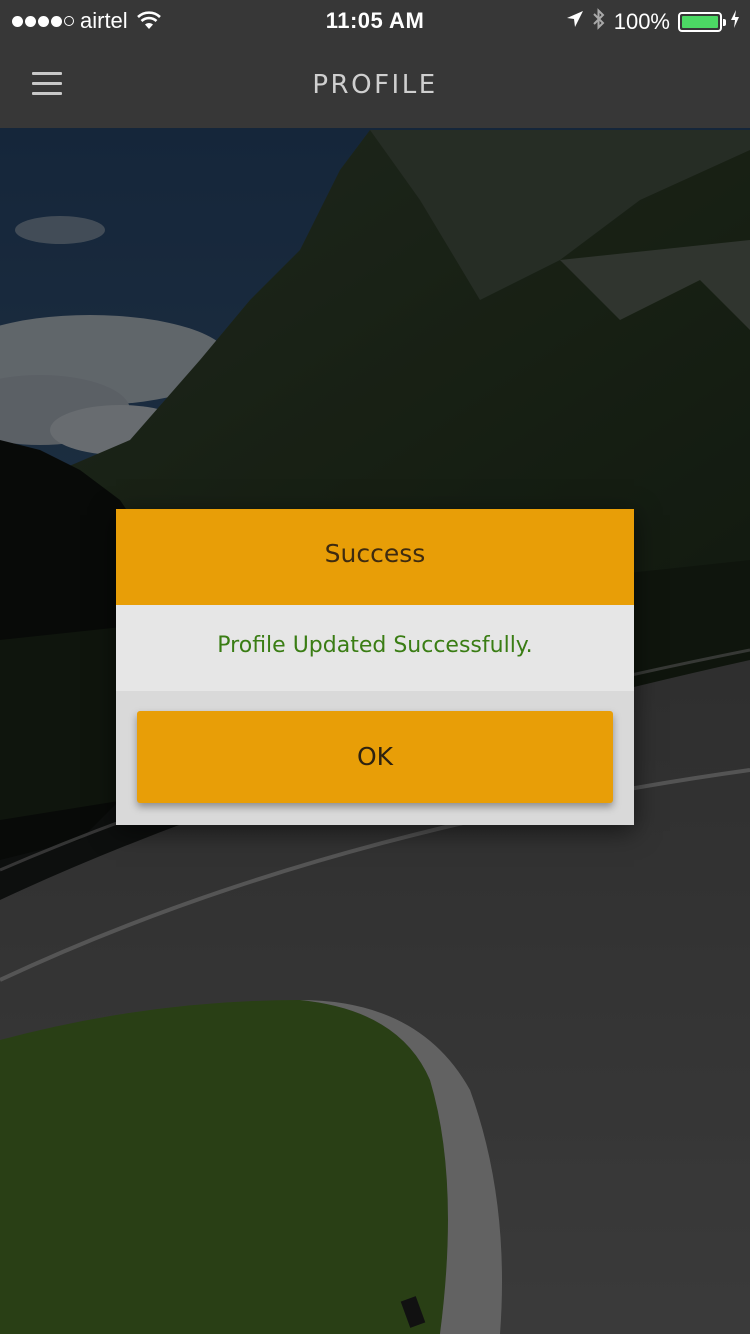  What do you see at coordinates (575, 22) in the screenshot?
I see `location-arrow-icon` at bounding box center [575, 22].